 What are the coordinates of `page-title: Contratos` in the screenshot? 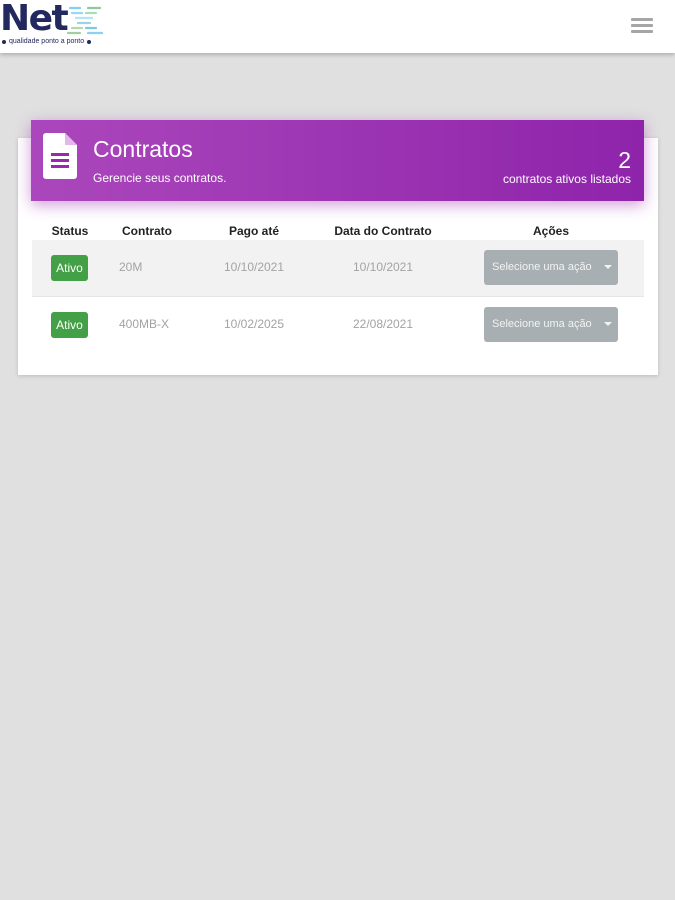 It's located at (143, 149).